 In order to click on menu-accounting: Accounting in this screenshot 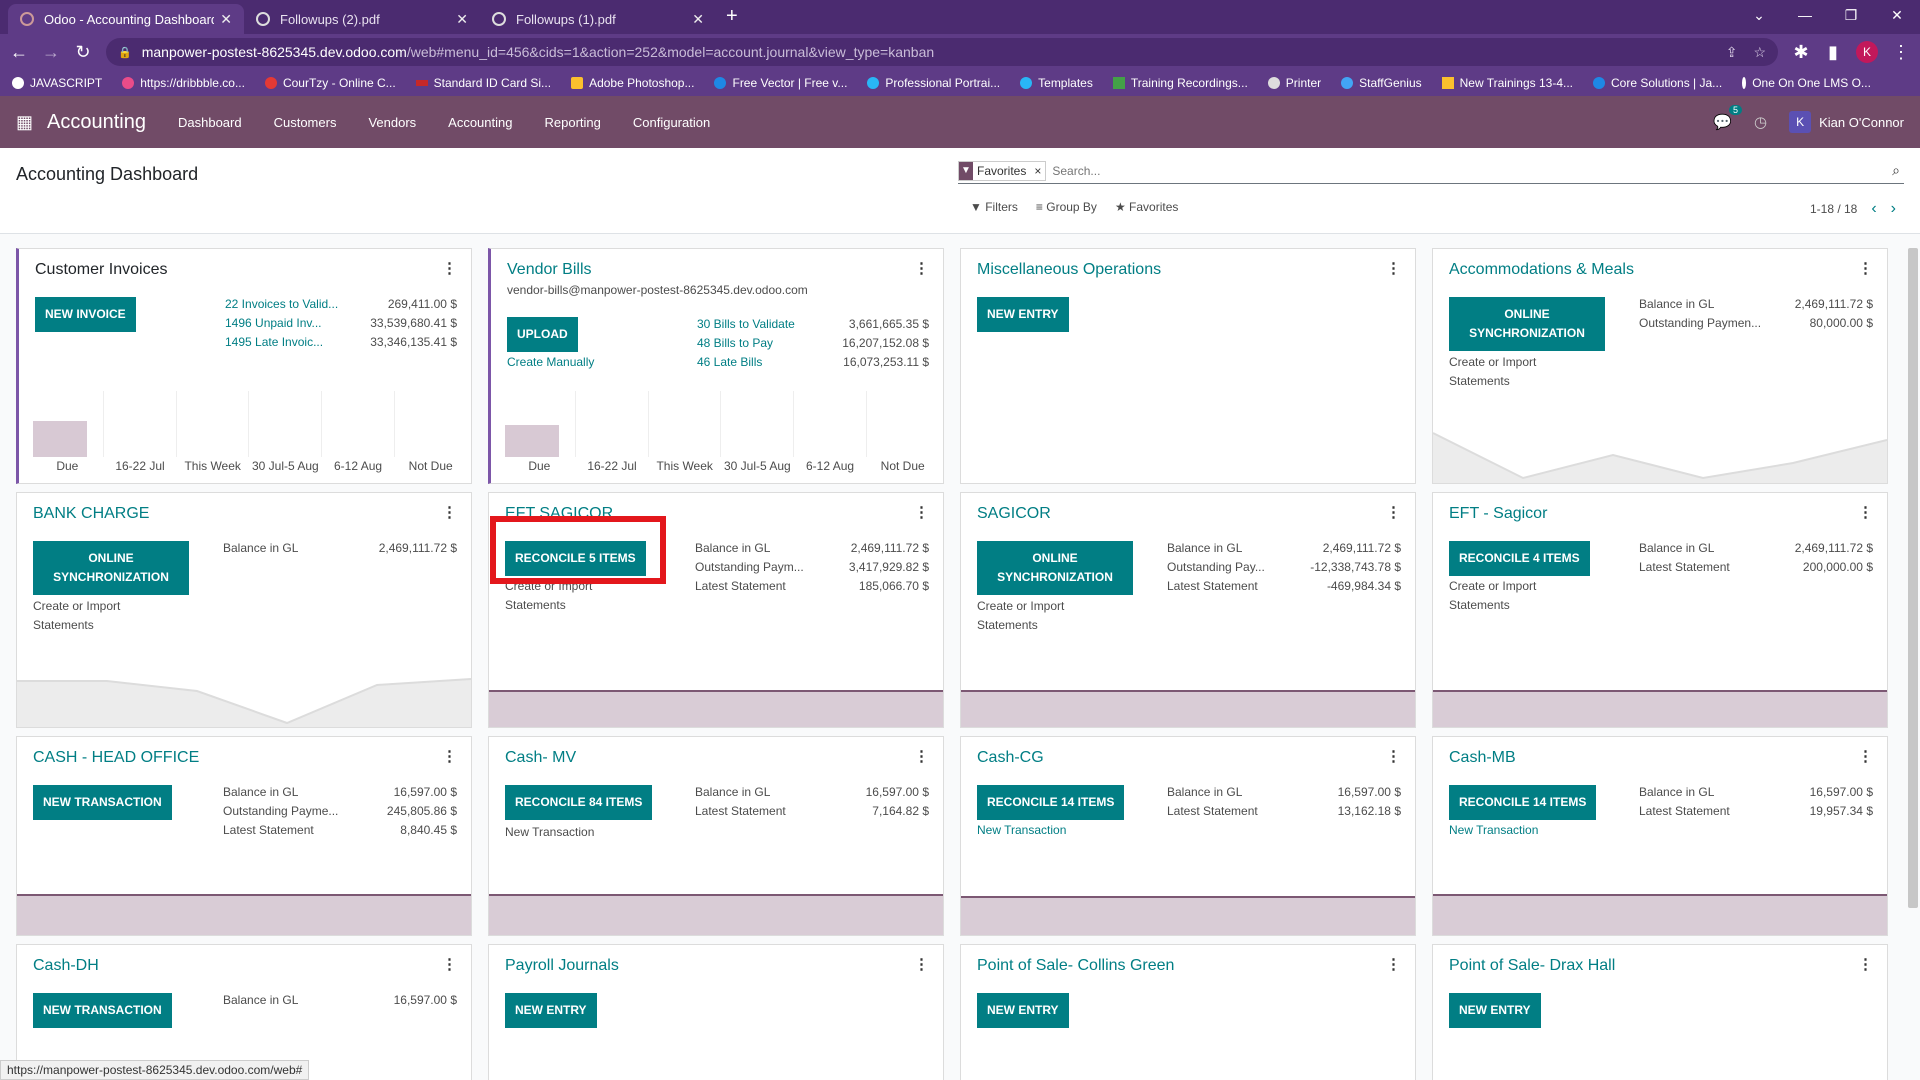, I will do `click(480, 122)`.